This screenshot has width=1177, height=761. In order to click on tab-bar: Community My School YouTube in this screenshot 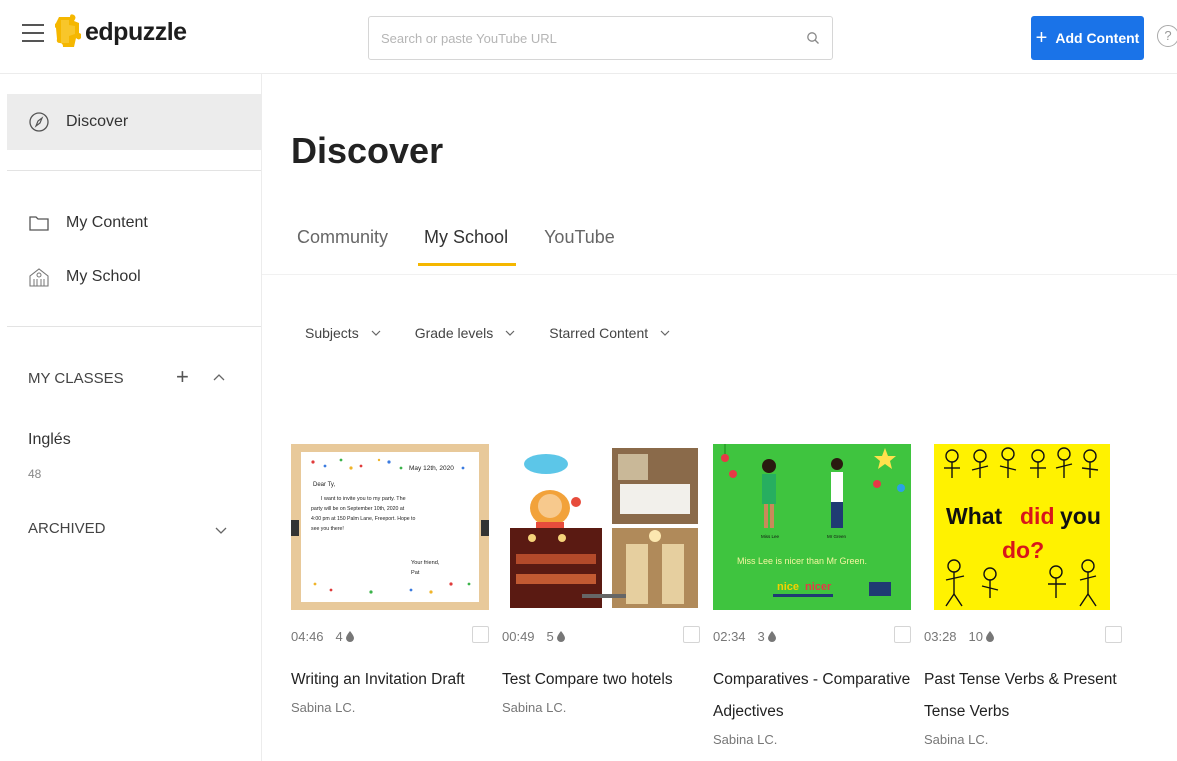, I will do `click(474, 246)`.